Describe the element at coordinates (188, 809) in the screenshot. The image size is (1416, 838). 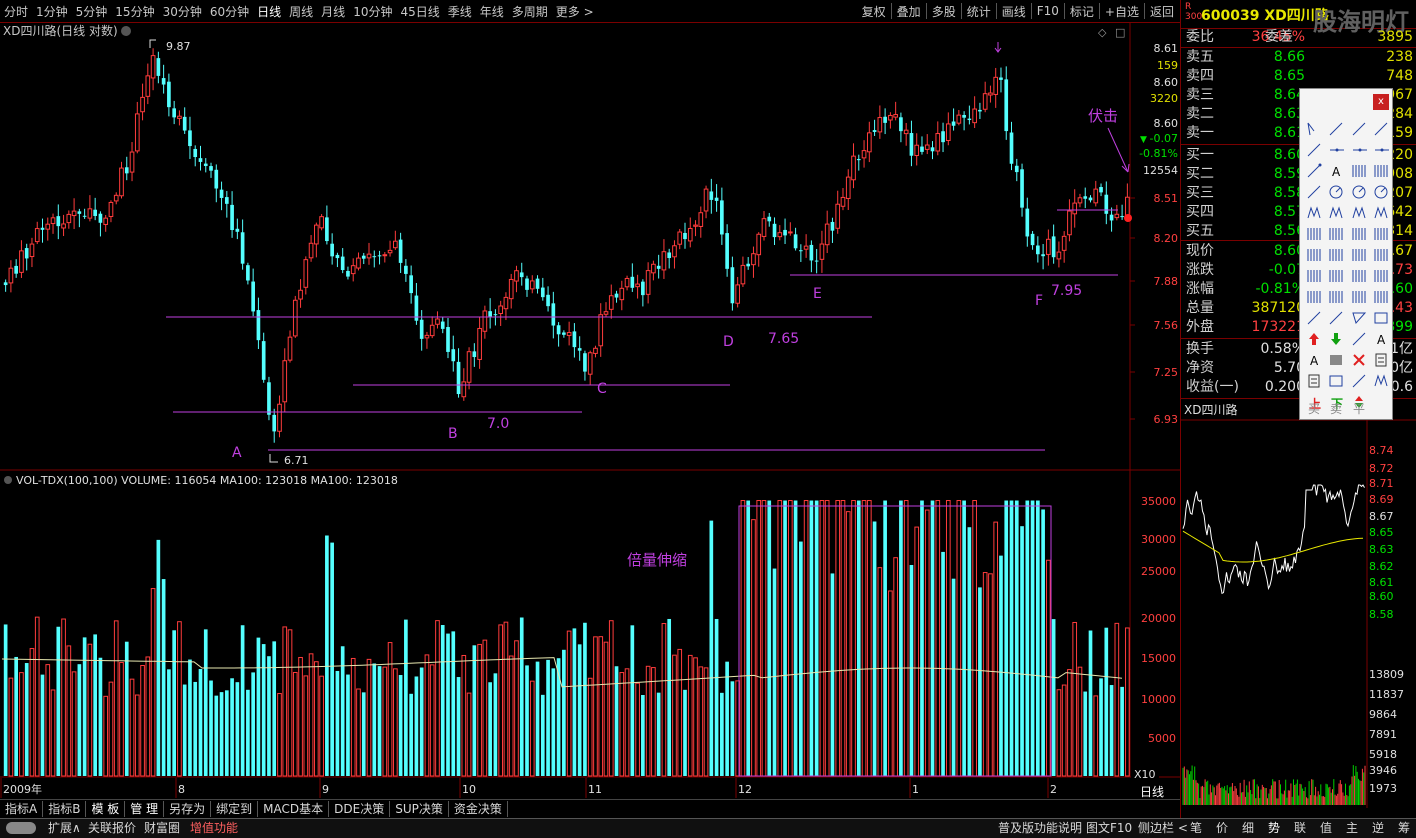
I see `indicator-tab: 另存为` at that location.